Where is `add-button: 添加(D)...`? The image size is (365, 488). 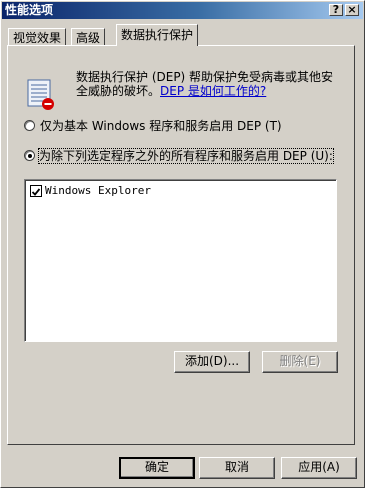 add-button: 添加(D)... is located at coordinates (212, 362).